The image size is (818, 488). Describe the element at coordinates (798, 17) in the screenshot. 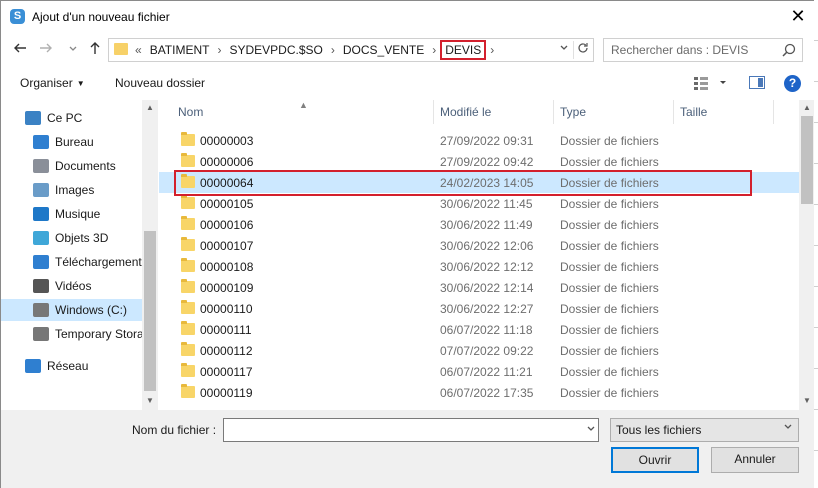

I see `close-button: ✕` at that location.